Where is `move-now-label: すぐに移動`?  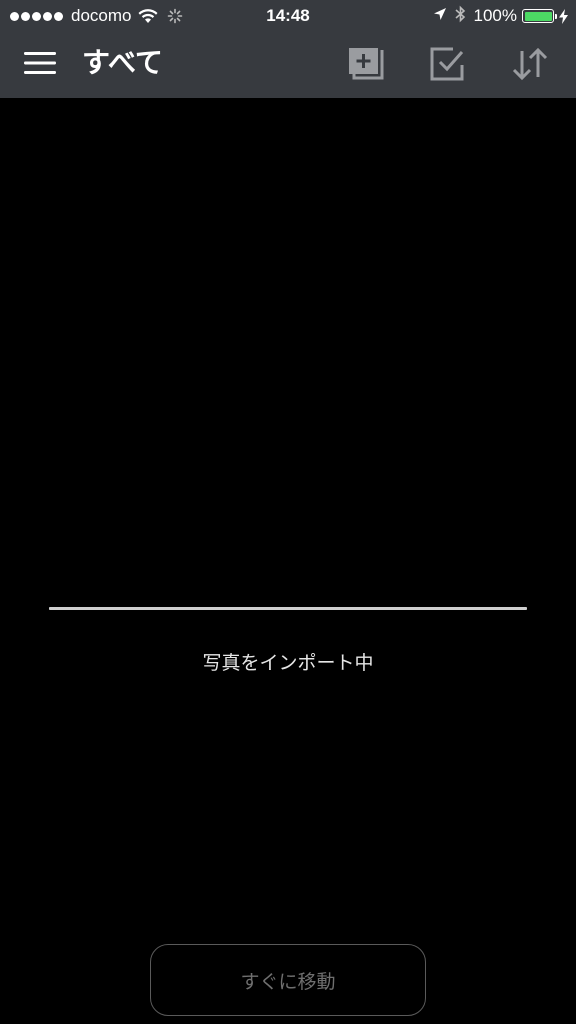 move-now-label: すぐに移動 is located at coordinates (288, 981).